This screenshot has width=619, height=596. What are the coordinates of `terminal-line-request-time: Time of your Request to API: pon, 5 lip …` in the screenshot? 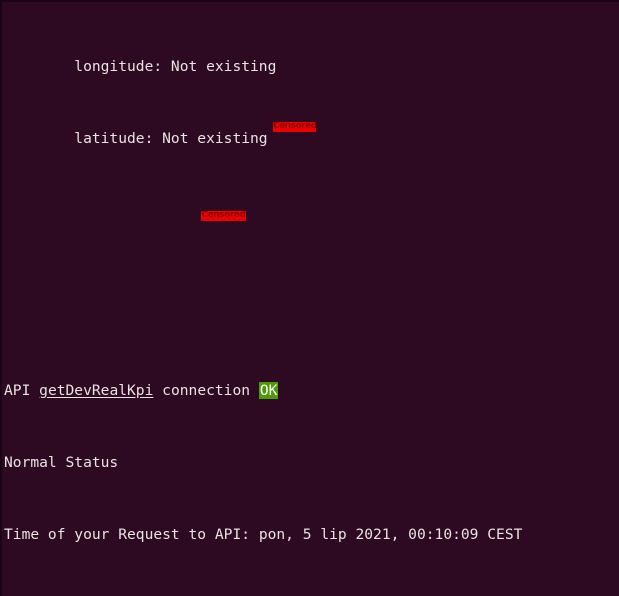 It's located at (311, 535).